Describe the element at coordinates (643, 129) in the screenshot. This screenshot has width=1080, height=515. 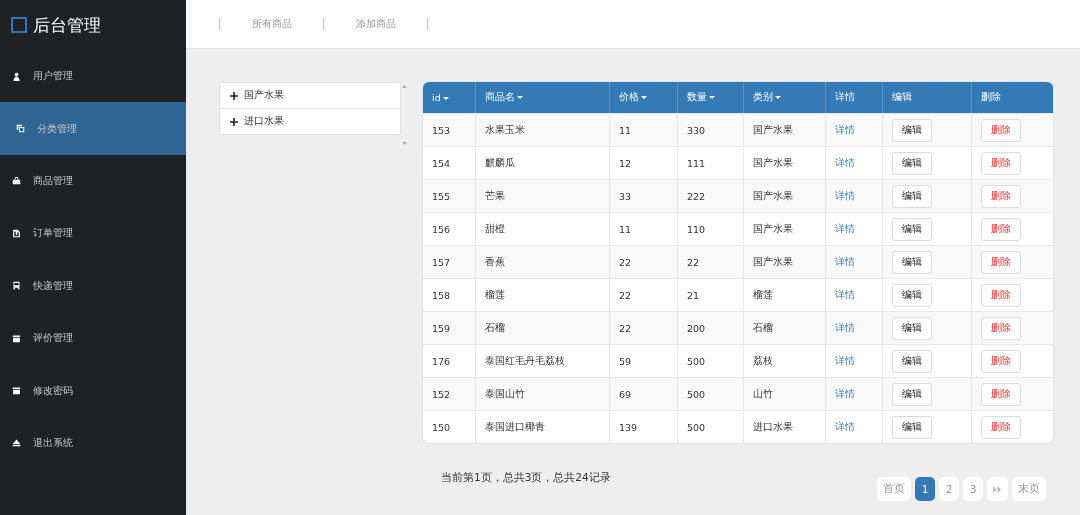
I see `table-cell: 11` at that location.